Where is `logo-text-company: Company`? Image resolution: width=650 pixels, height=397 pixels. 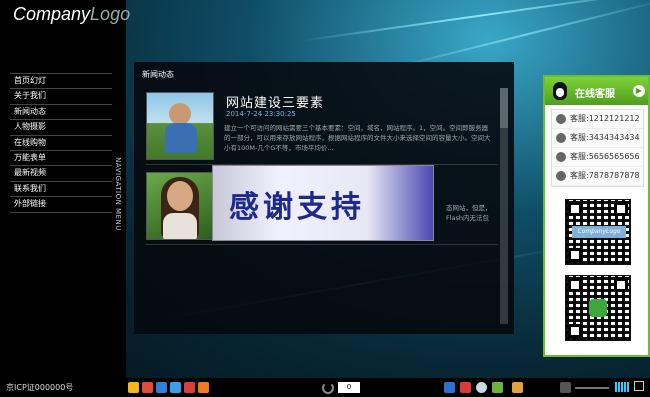 logo-text-company: Company is located at coordinates (52, 14).